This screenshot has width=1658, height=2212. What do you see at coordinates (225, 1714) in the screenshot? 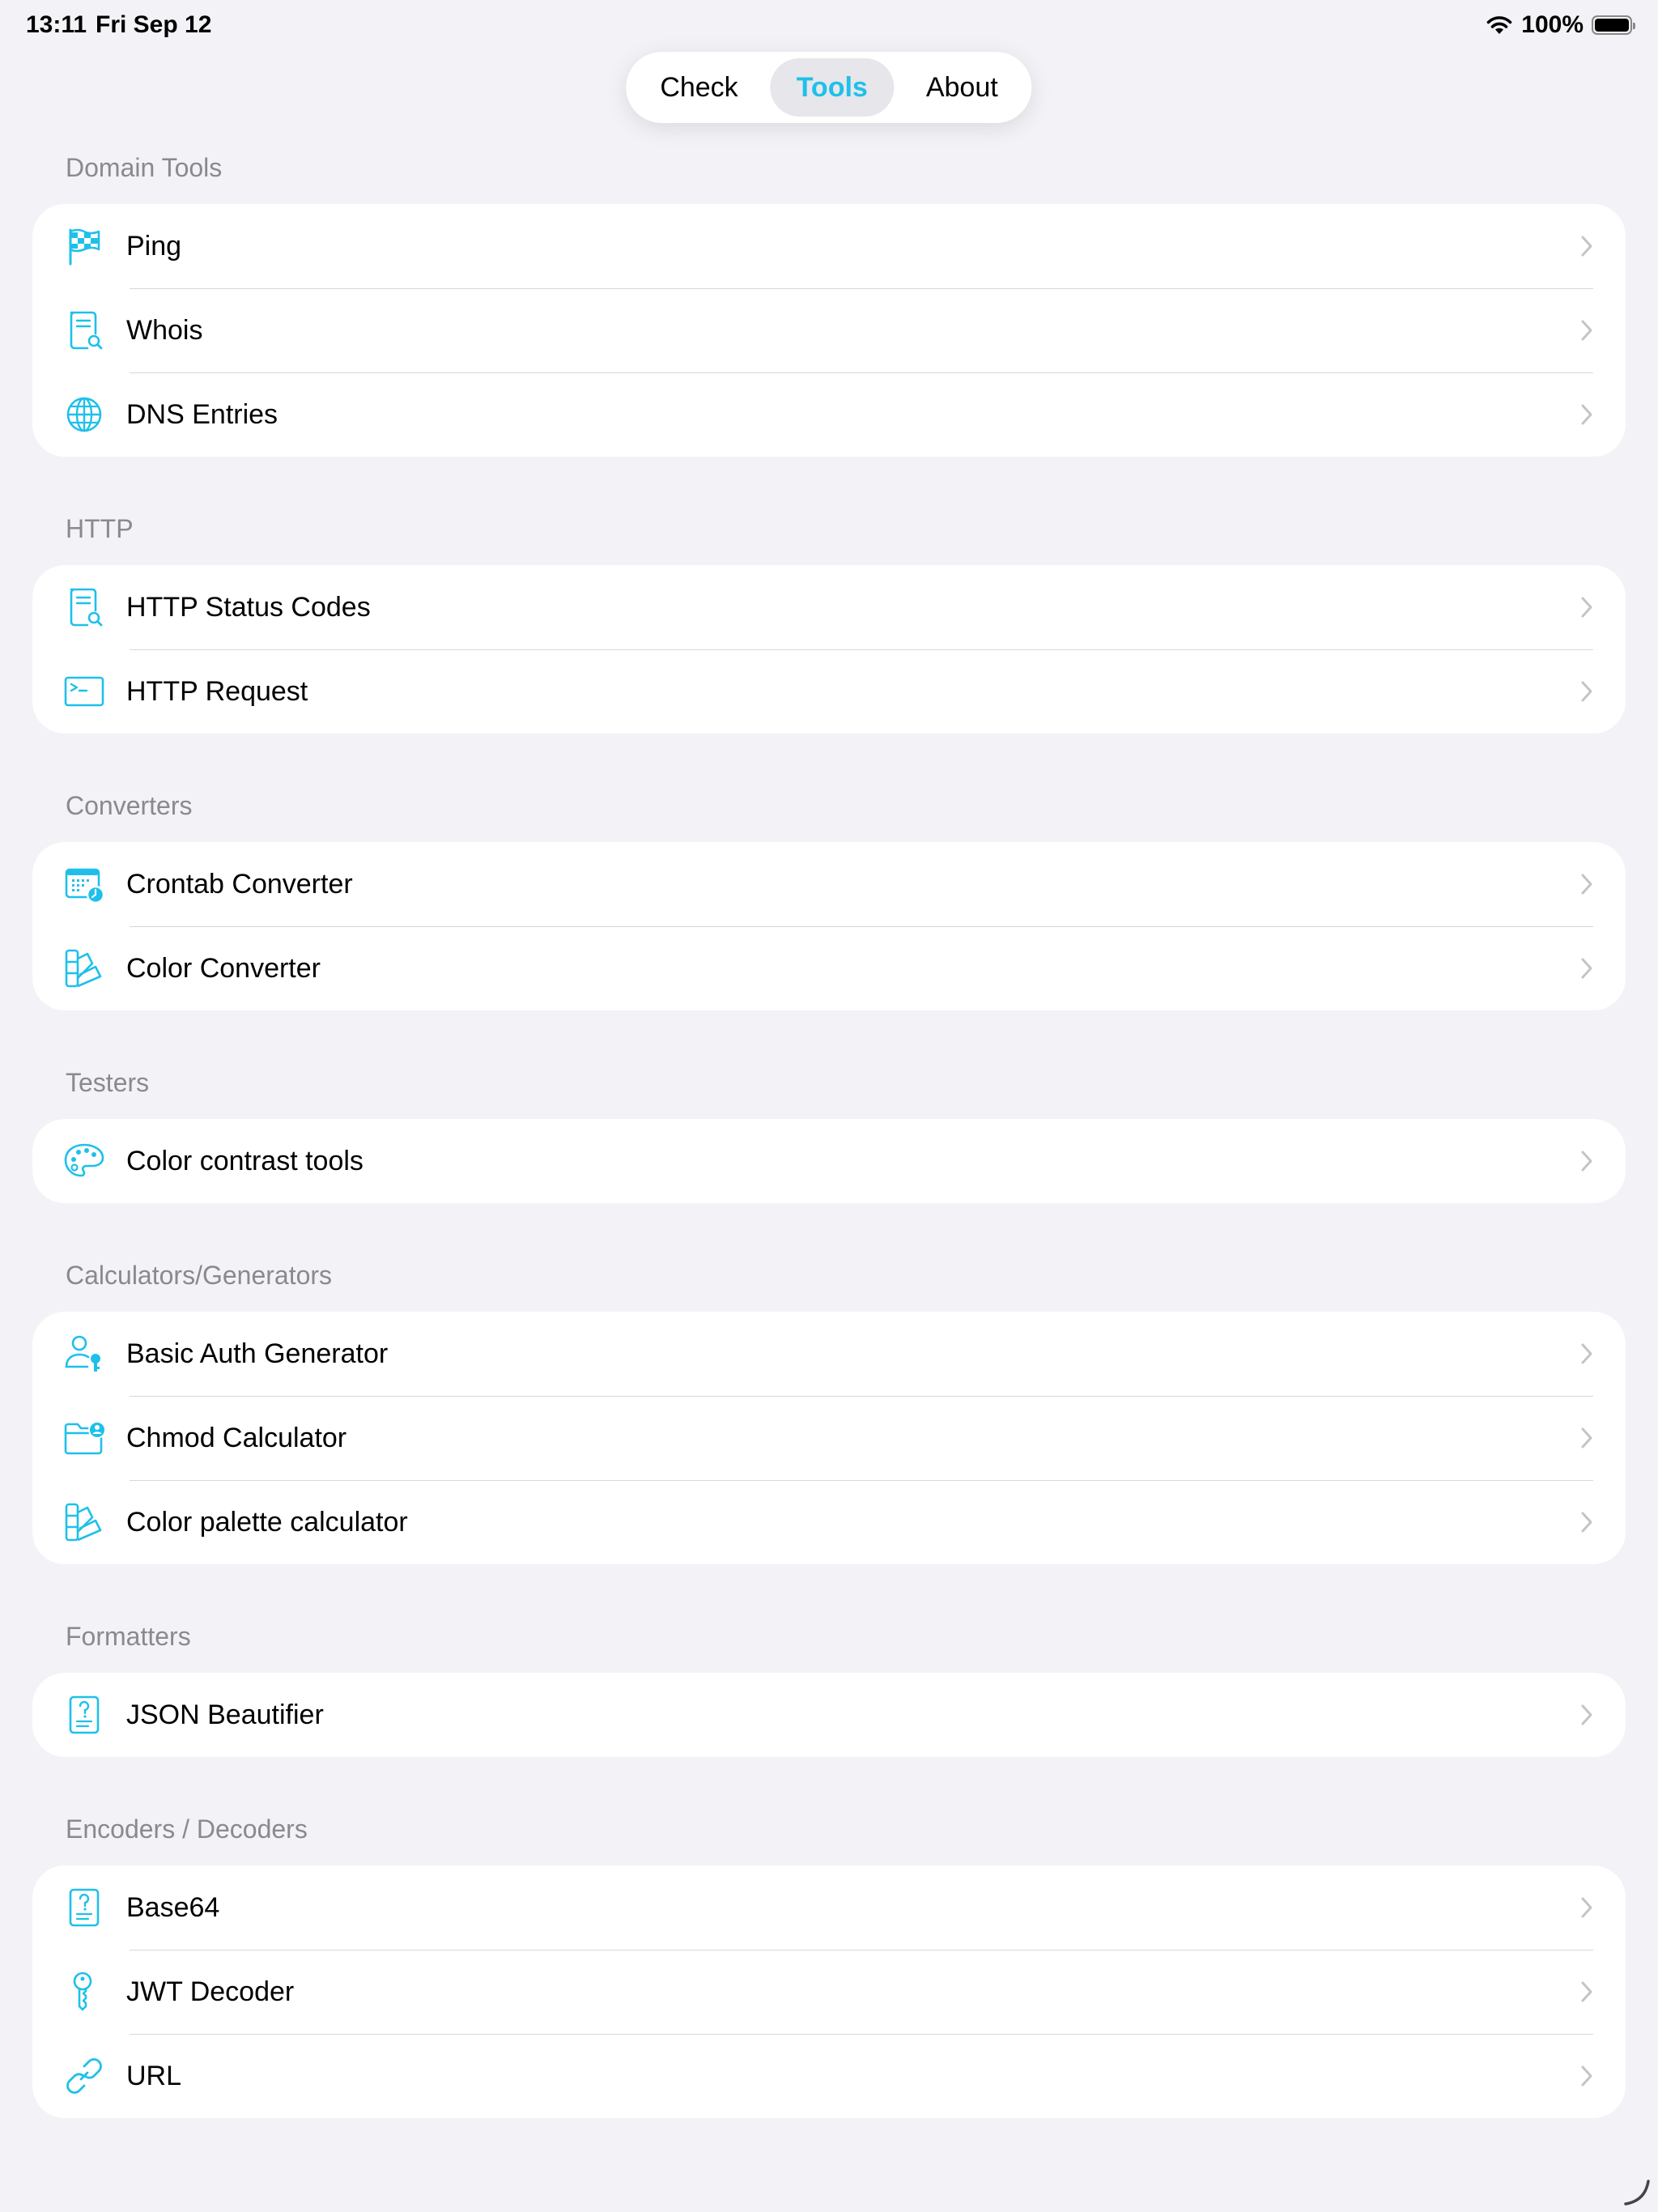
I see `list-item-label: JSON Beautifier` at bounding box center [225, 1714].